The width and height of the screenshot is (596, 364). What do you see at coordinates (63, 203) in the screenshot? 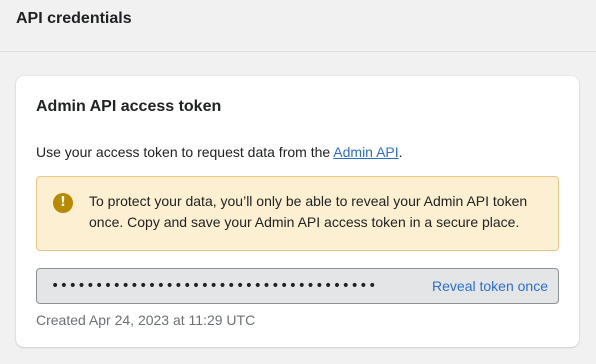
I see `exclamation-icon: !` at bounding box center [63, 203].